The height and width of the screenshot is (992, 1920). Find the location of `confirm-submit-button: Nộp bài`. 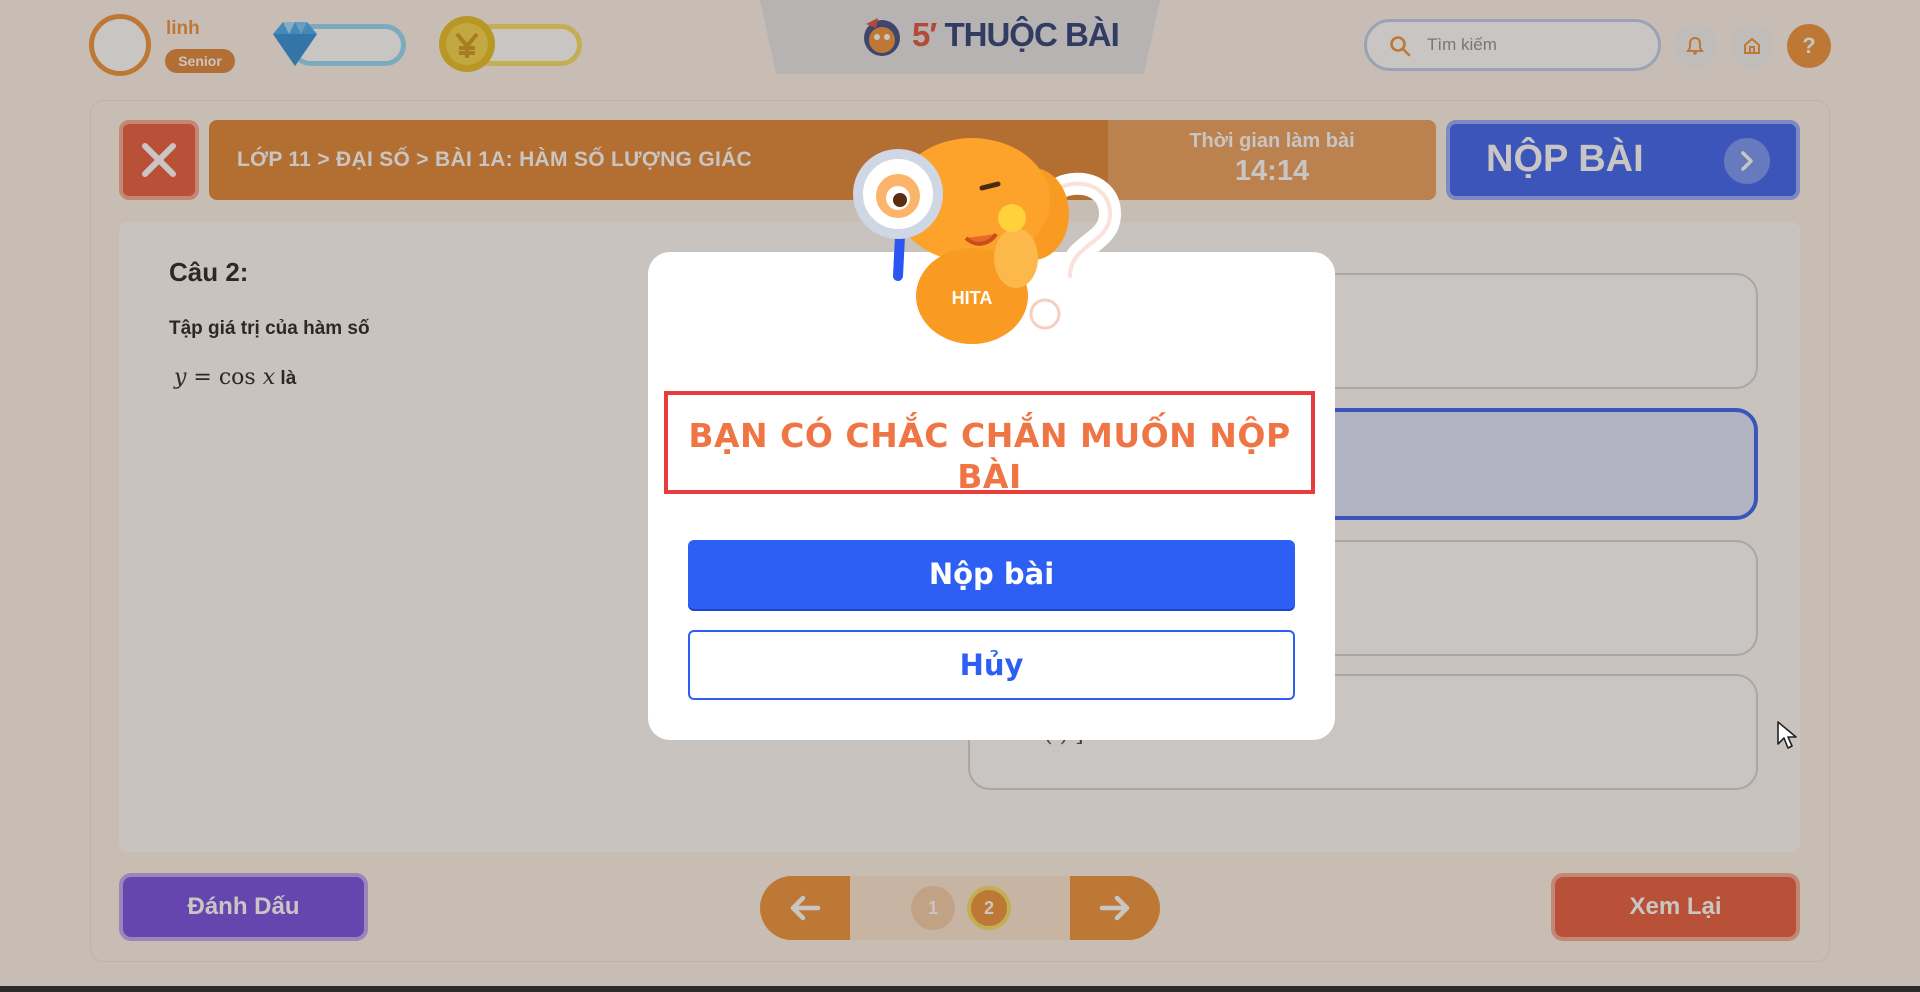

confirm-submit-button: Nộp bài is located at coordinates (991, 574).